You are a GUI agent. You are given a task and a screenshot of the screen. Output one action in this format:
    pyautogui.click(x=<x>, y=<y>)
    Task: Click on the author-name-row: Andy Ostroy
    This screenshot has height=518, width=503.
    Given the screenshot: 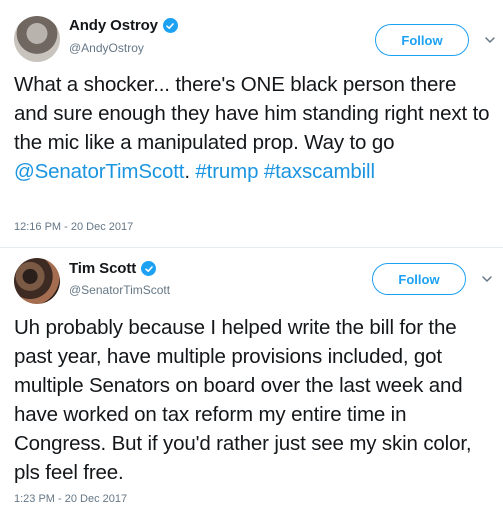 What is the action you would take?
    pyautogui.click(x=123, y=25)
    